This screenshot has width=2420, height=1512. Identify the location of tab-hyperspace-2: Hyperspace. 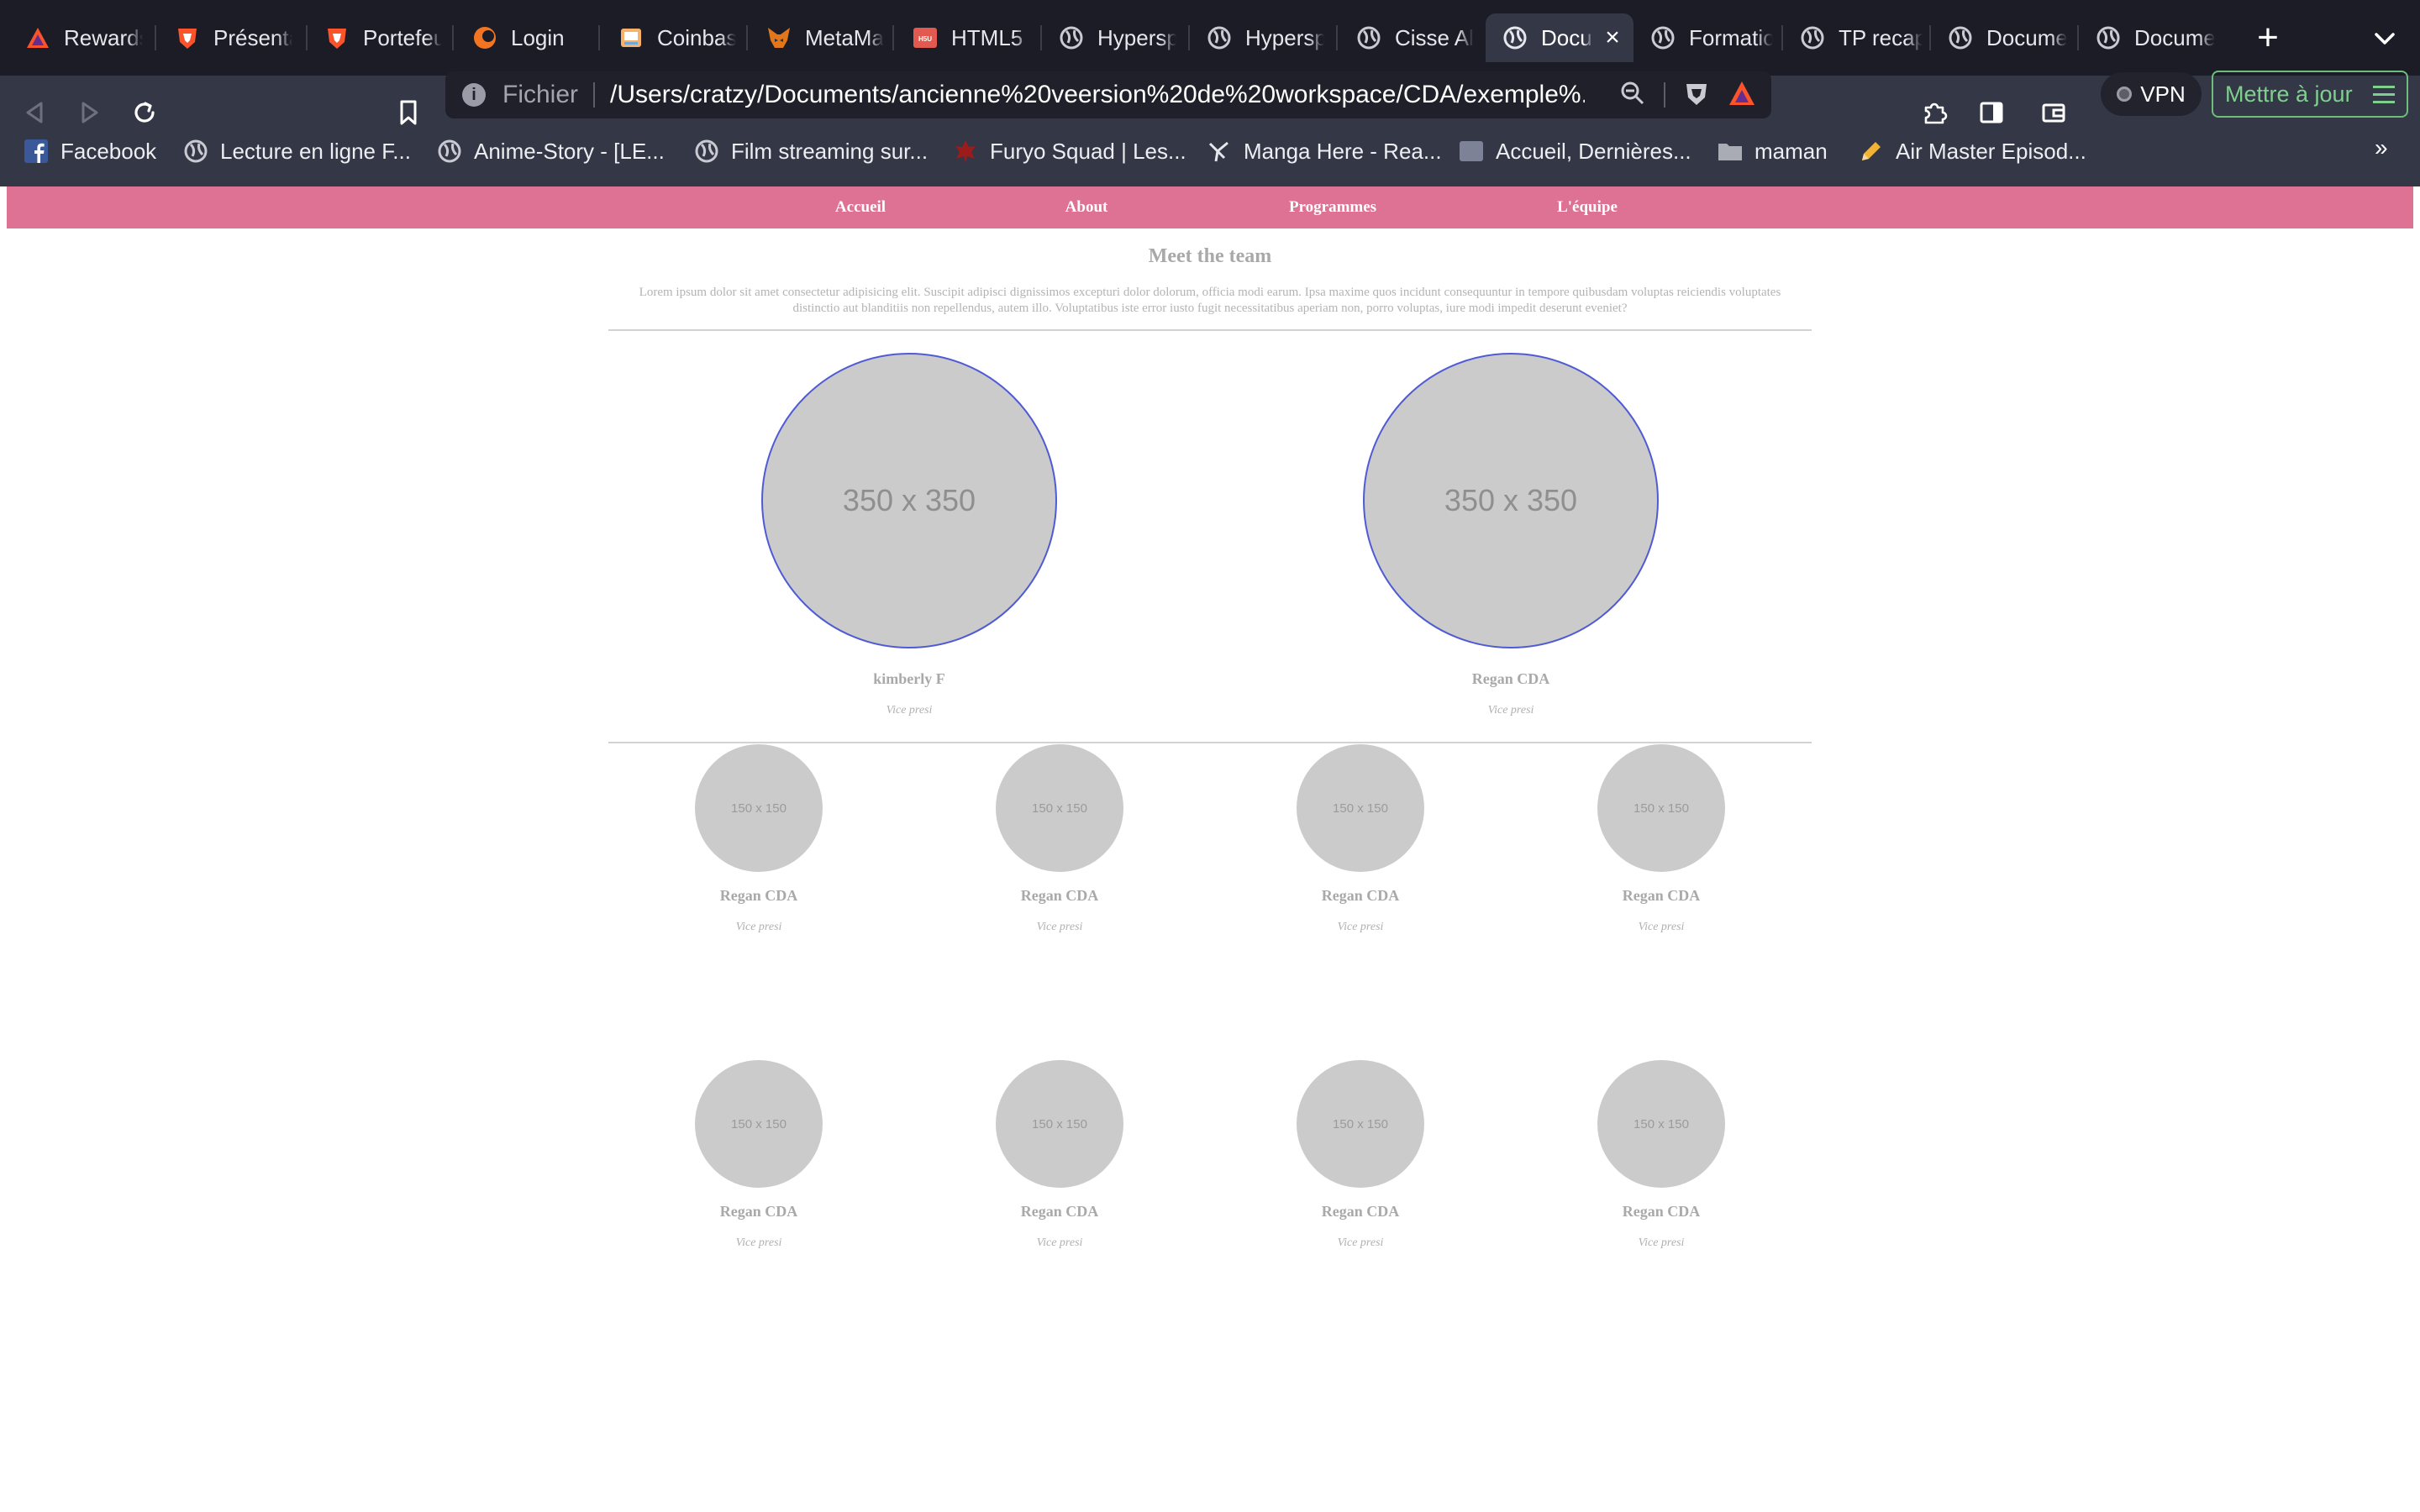
(1261, 37).